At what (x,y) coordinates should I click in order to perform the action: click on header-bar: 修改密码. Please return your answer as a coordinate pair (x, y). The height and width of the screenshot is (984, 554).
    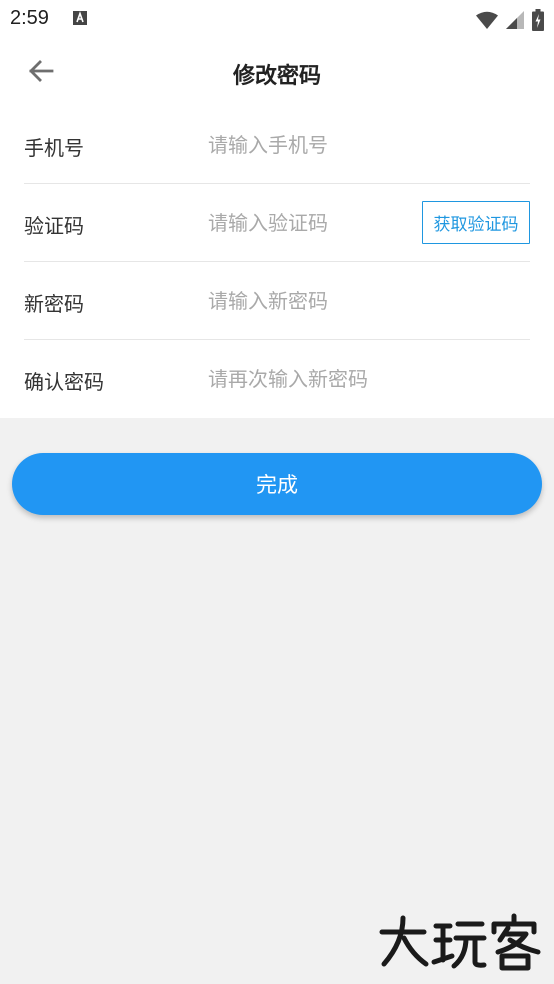
    Looking at the image, I should click on (277, 73).